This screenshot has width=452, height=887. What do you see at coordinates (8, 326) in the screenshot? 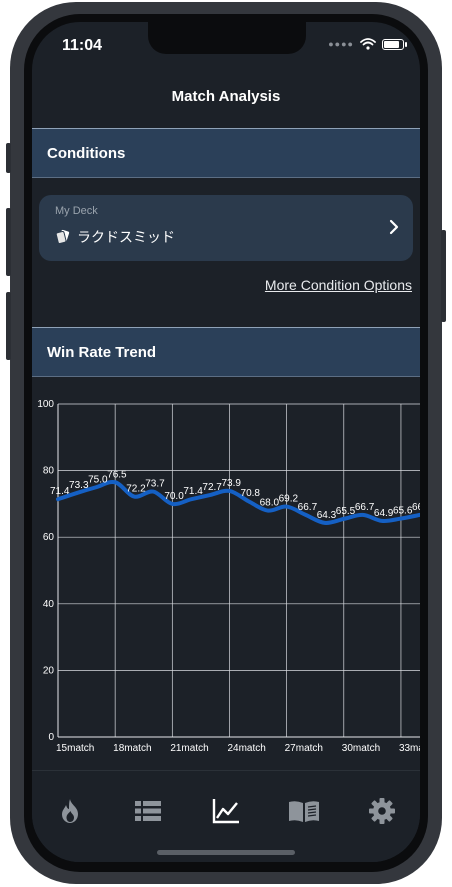
I see `volume-down-button` at bounding box center [8, 326].